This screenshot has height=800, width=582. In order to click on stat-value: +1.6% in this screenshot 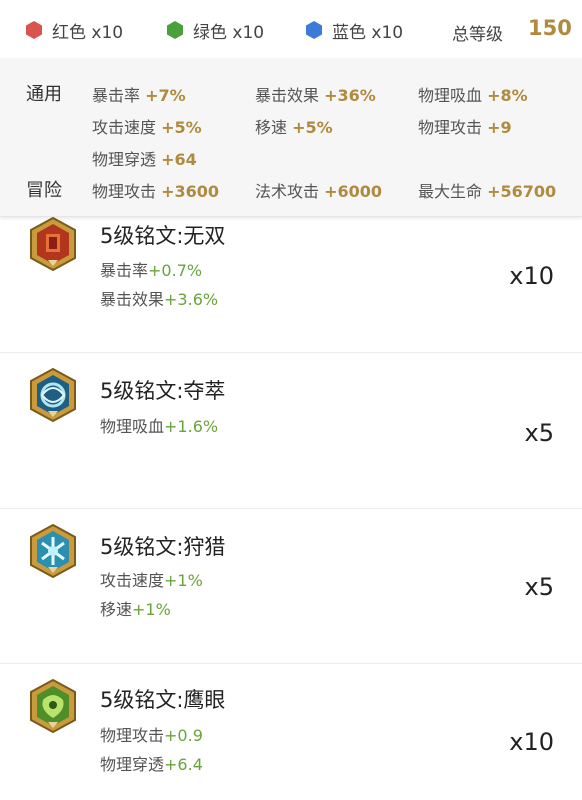, I will do `click(191, 426)`.